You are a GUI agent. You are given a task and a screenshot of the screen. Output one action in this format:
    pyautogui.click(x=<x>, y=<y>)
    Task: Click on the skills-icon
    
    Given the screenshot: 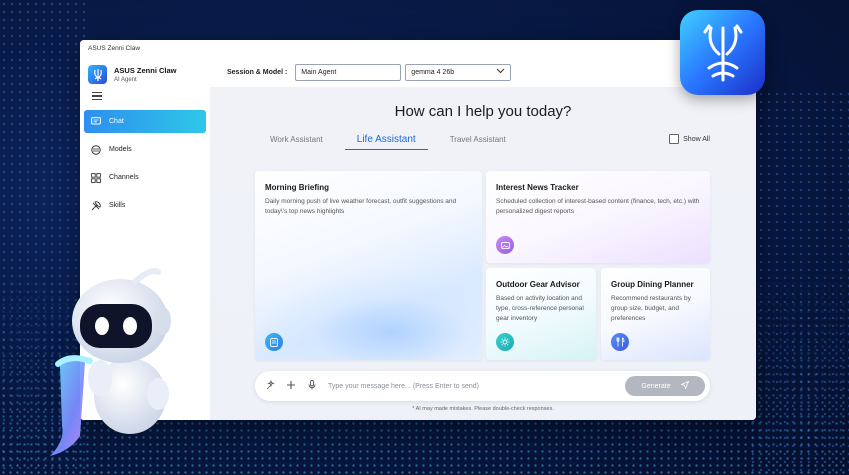 What is the action you would take?
    pyautogui.click(x=96, y=205)
    